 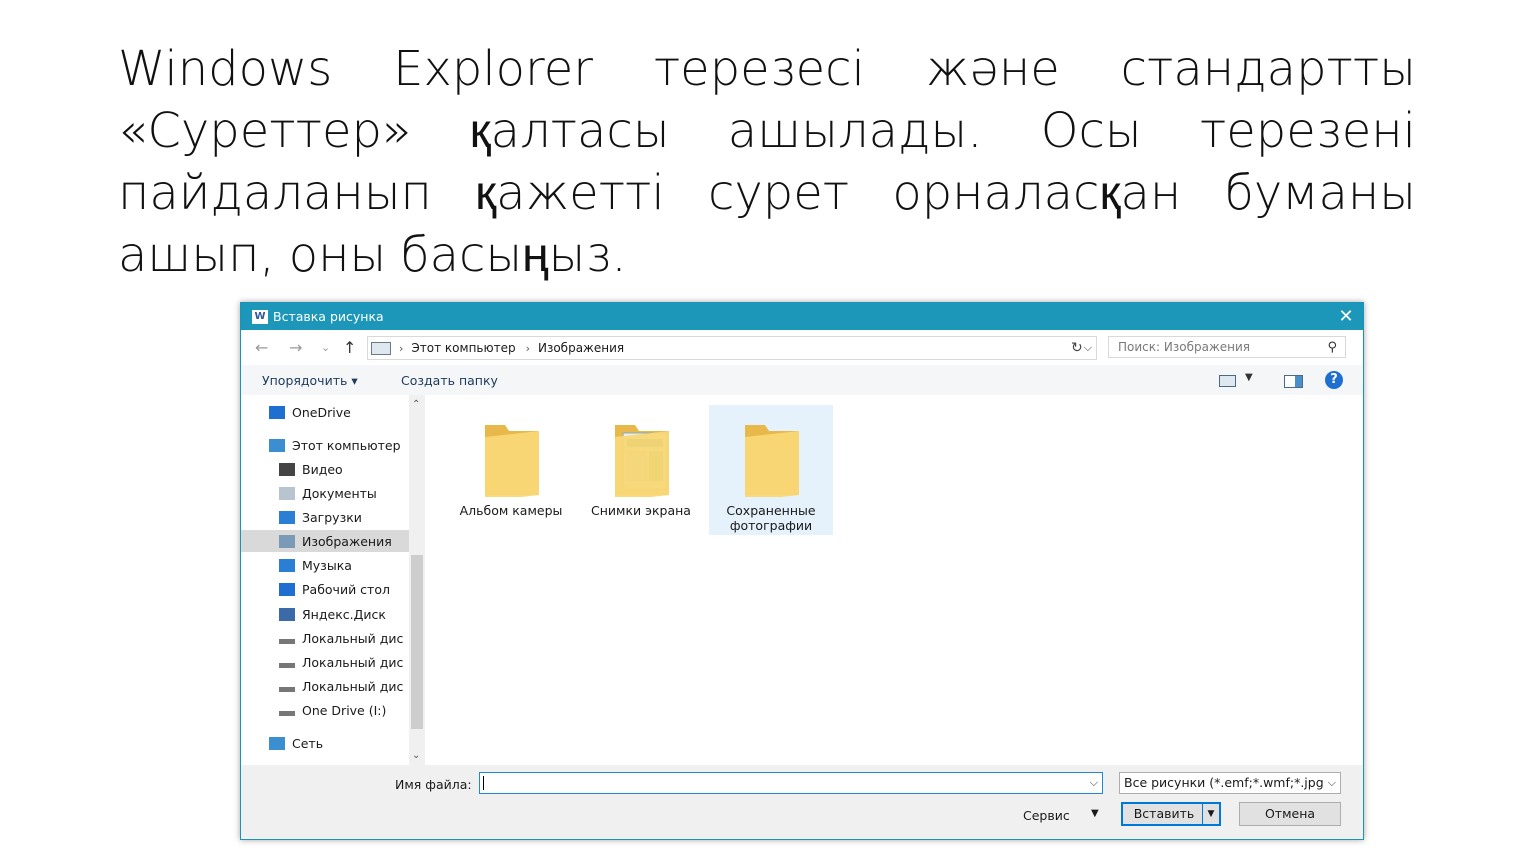 I want to click on sidebar-item-label: OneDrive, so click(x=321, y=412).